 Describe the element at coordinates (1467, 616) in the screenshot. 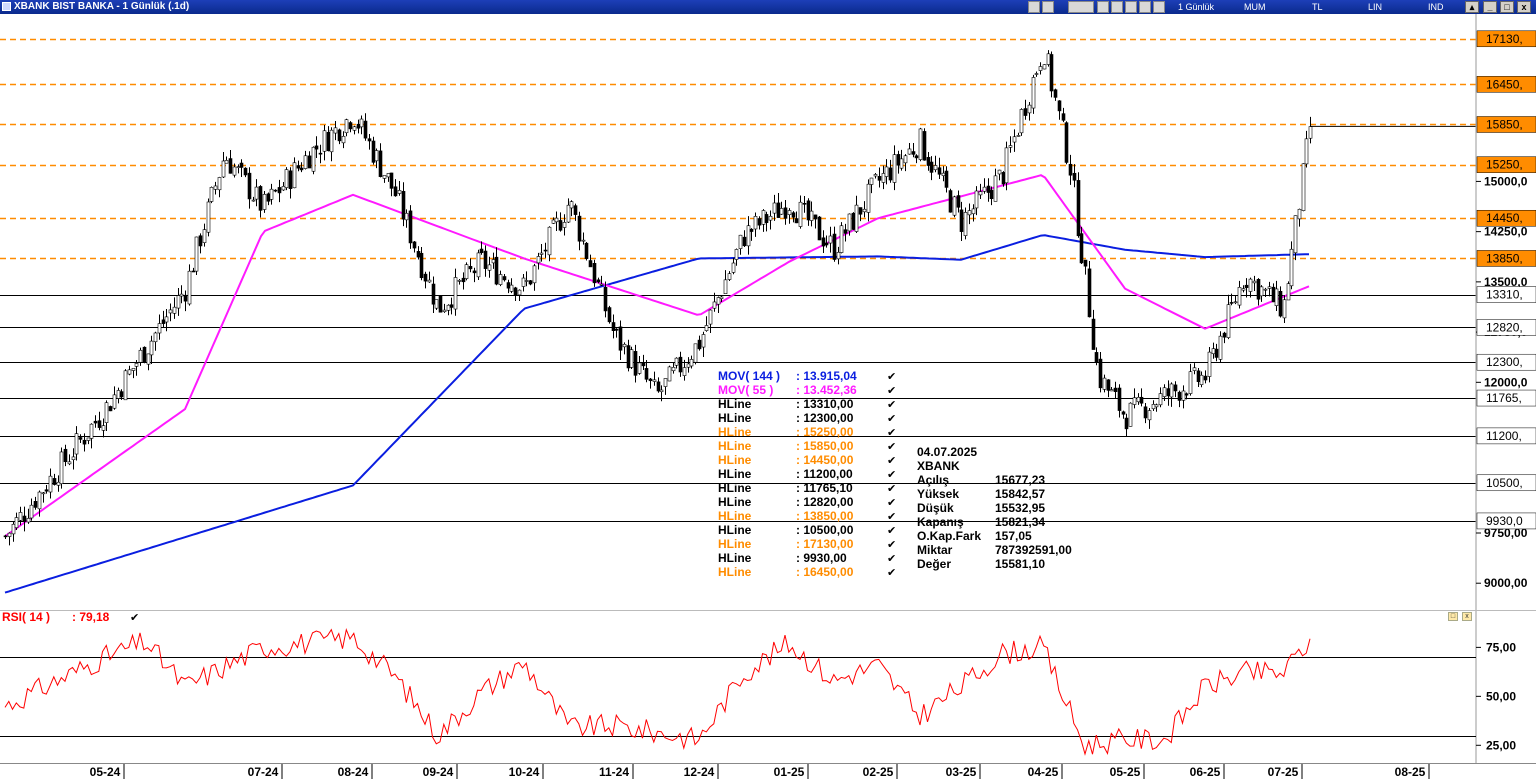

I see `rsi-close-icon: x` at that location.